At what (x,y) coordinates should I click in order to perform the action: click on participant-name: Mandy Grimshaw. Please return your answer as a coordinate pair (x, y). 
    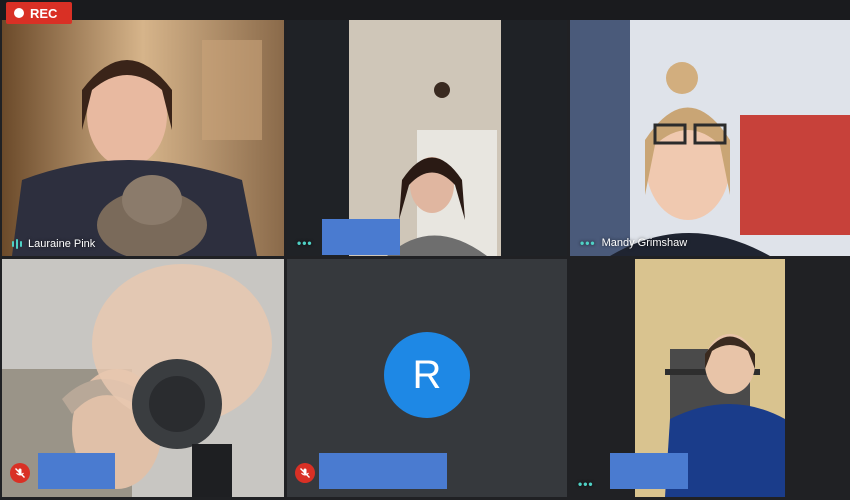
    Looking at the image, I should click on (644, 243).